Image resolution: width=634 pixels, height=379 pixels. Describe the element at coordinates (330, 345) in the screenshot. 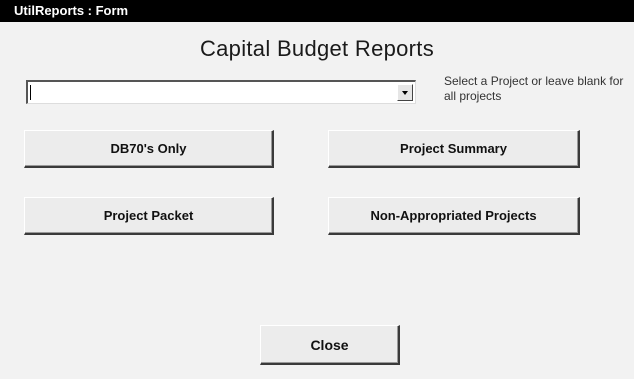

I see `close-button: Close` at that location.